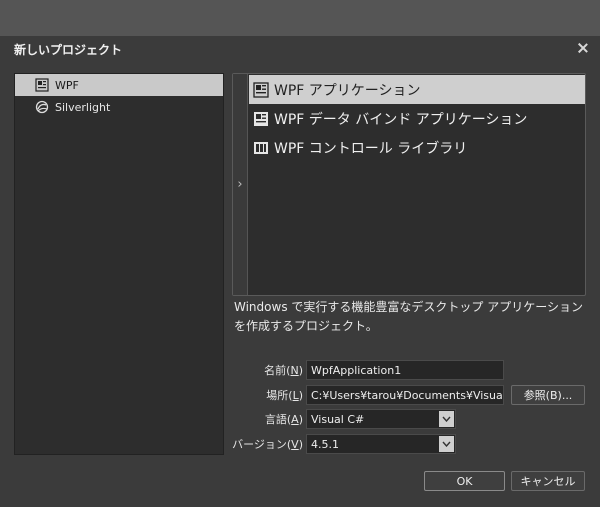 This screenshot has height=507, width=600. What do you see at coordinates (119, 85) in the screenshot?
I see `tree-item-wpf: WPF` at bounding box center [119, 85].